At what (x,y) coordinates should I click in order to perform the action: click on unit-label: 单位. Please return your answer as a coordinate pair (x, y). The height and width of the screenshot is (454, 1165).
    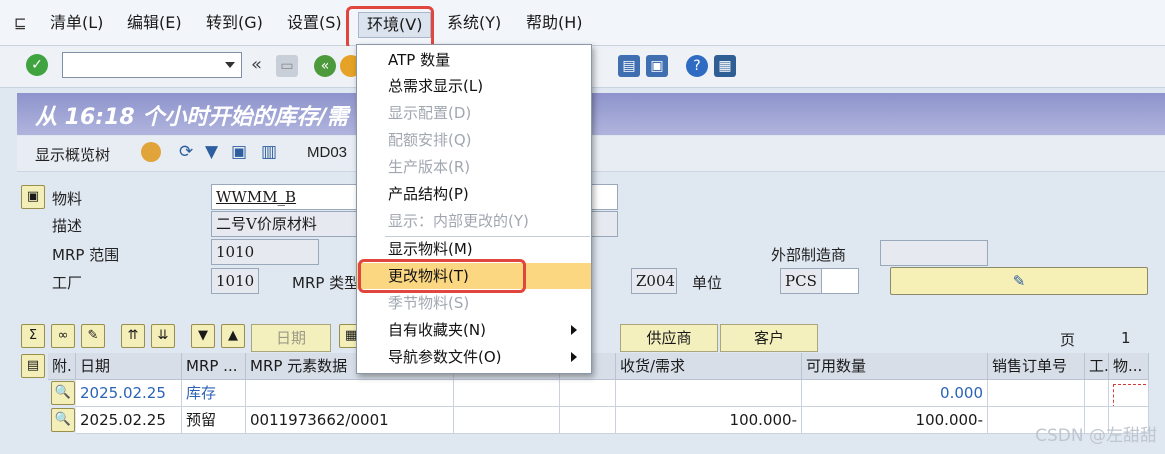
    Looking at the image, I should click on (707, 283).